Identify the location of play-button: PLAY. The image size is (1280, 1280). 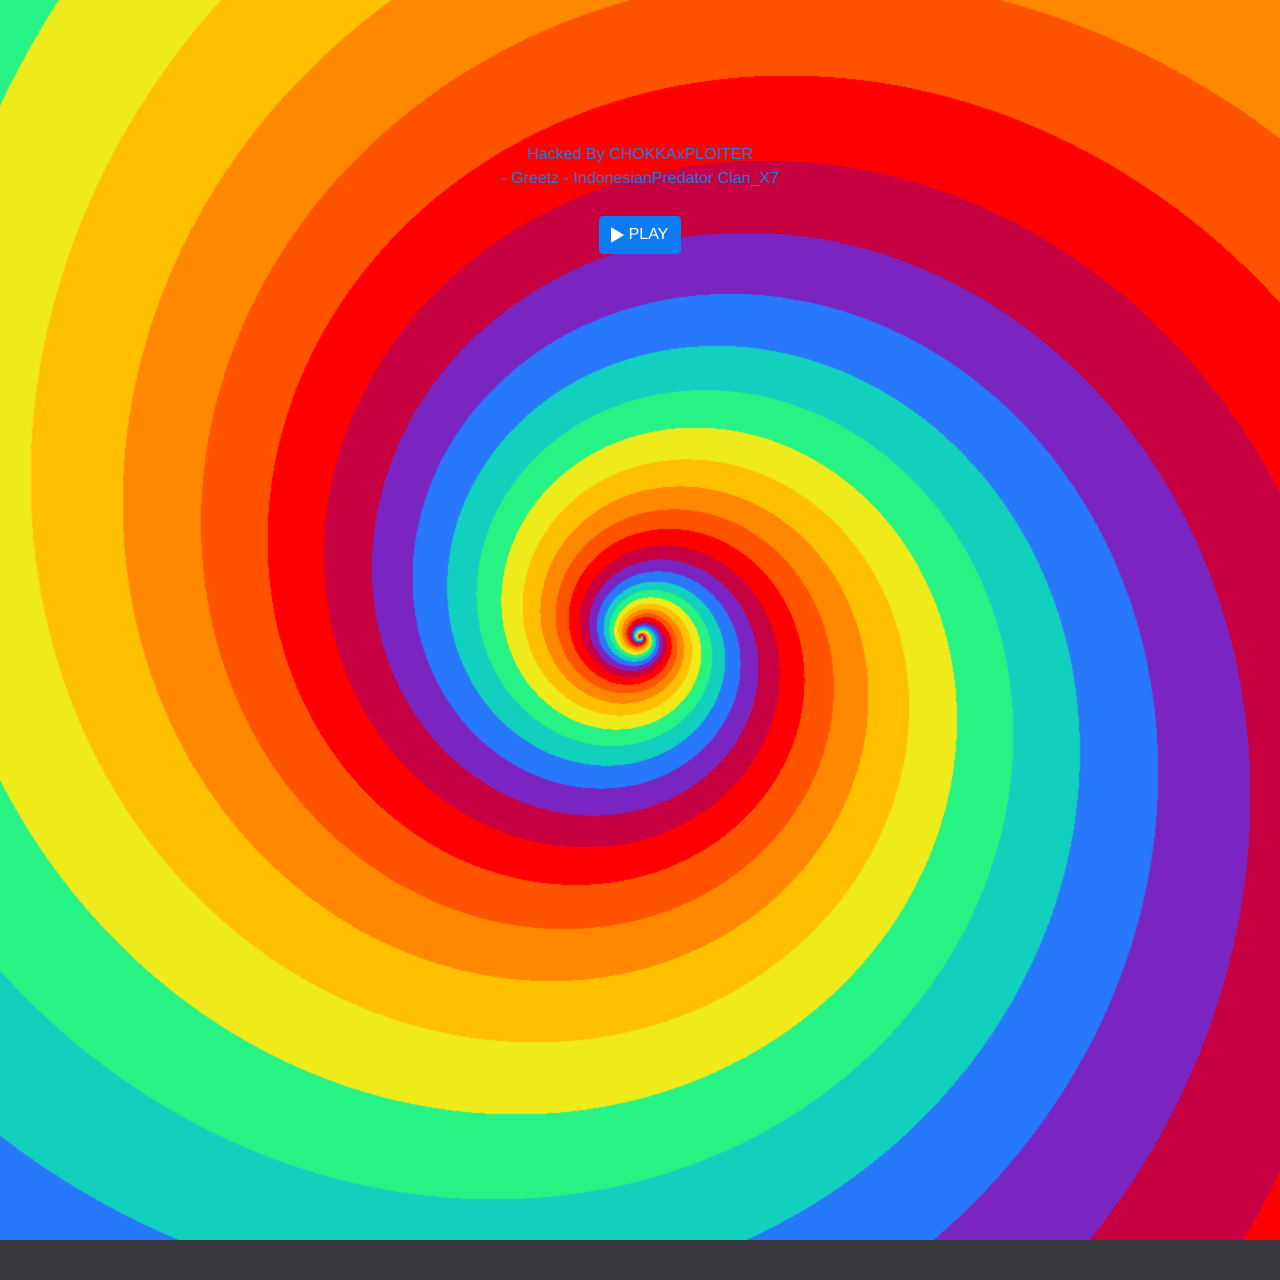
(640, 235).